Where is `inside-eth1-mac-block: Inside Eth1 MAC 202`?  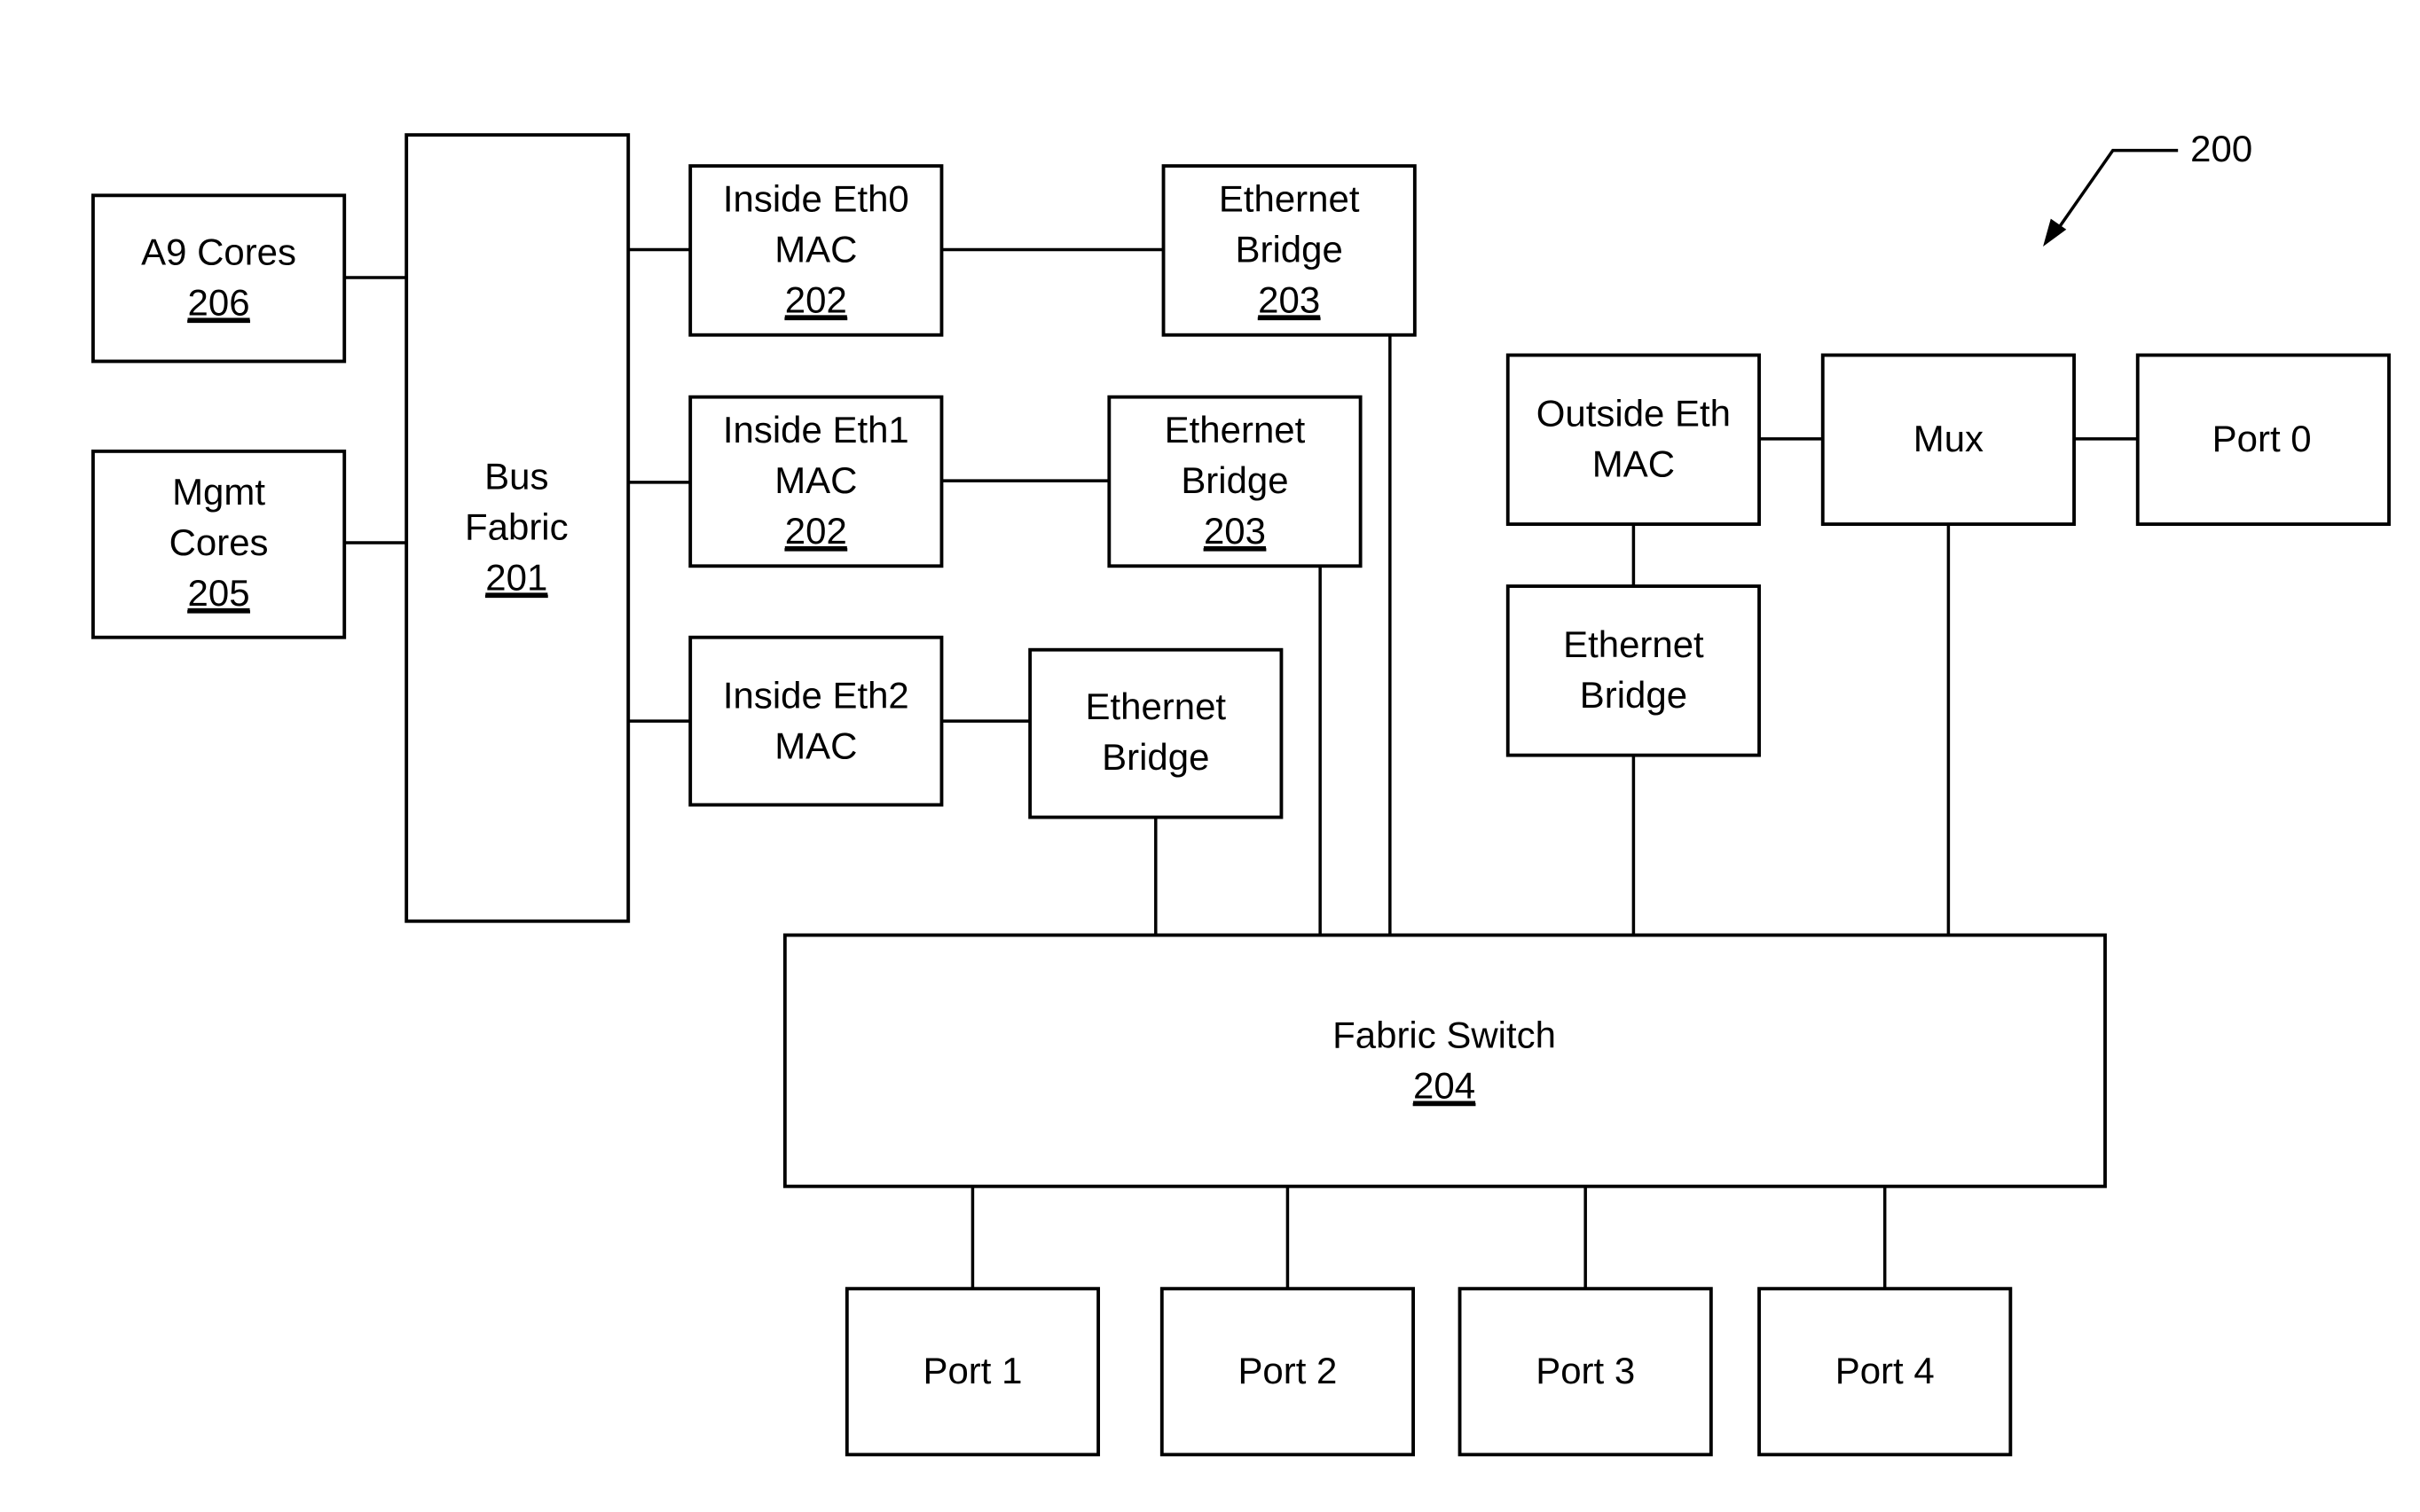 inside-eth1-mac-block: Inside Eth1 MAC 202 is located at coordinates (816, 481).